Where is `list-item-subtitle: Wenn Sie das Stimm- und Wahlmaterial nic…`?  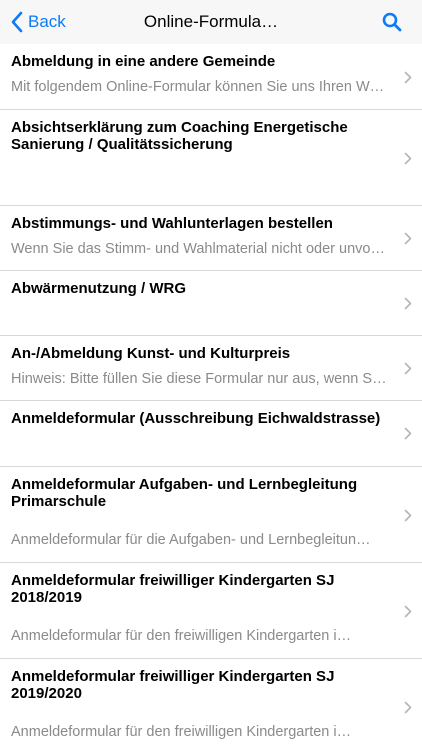 list-item-subtitle: Wenn Sie das Stimm- und Wahlmaterial nic… is located at coordinates (199, 249).